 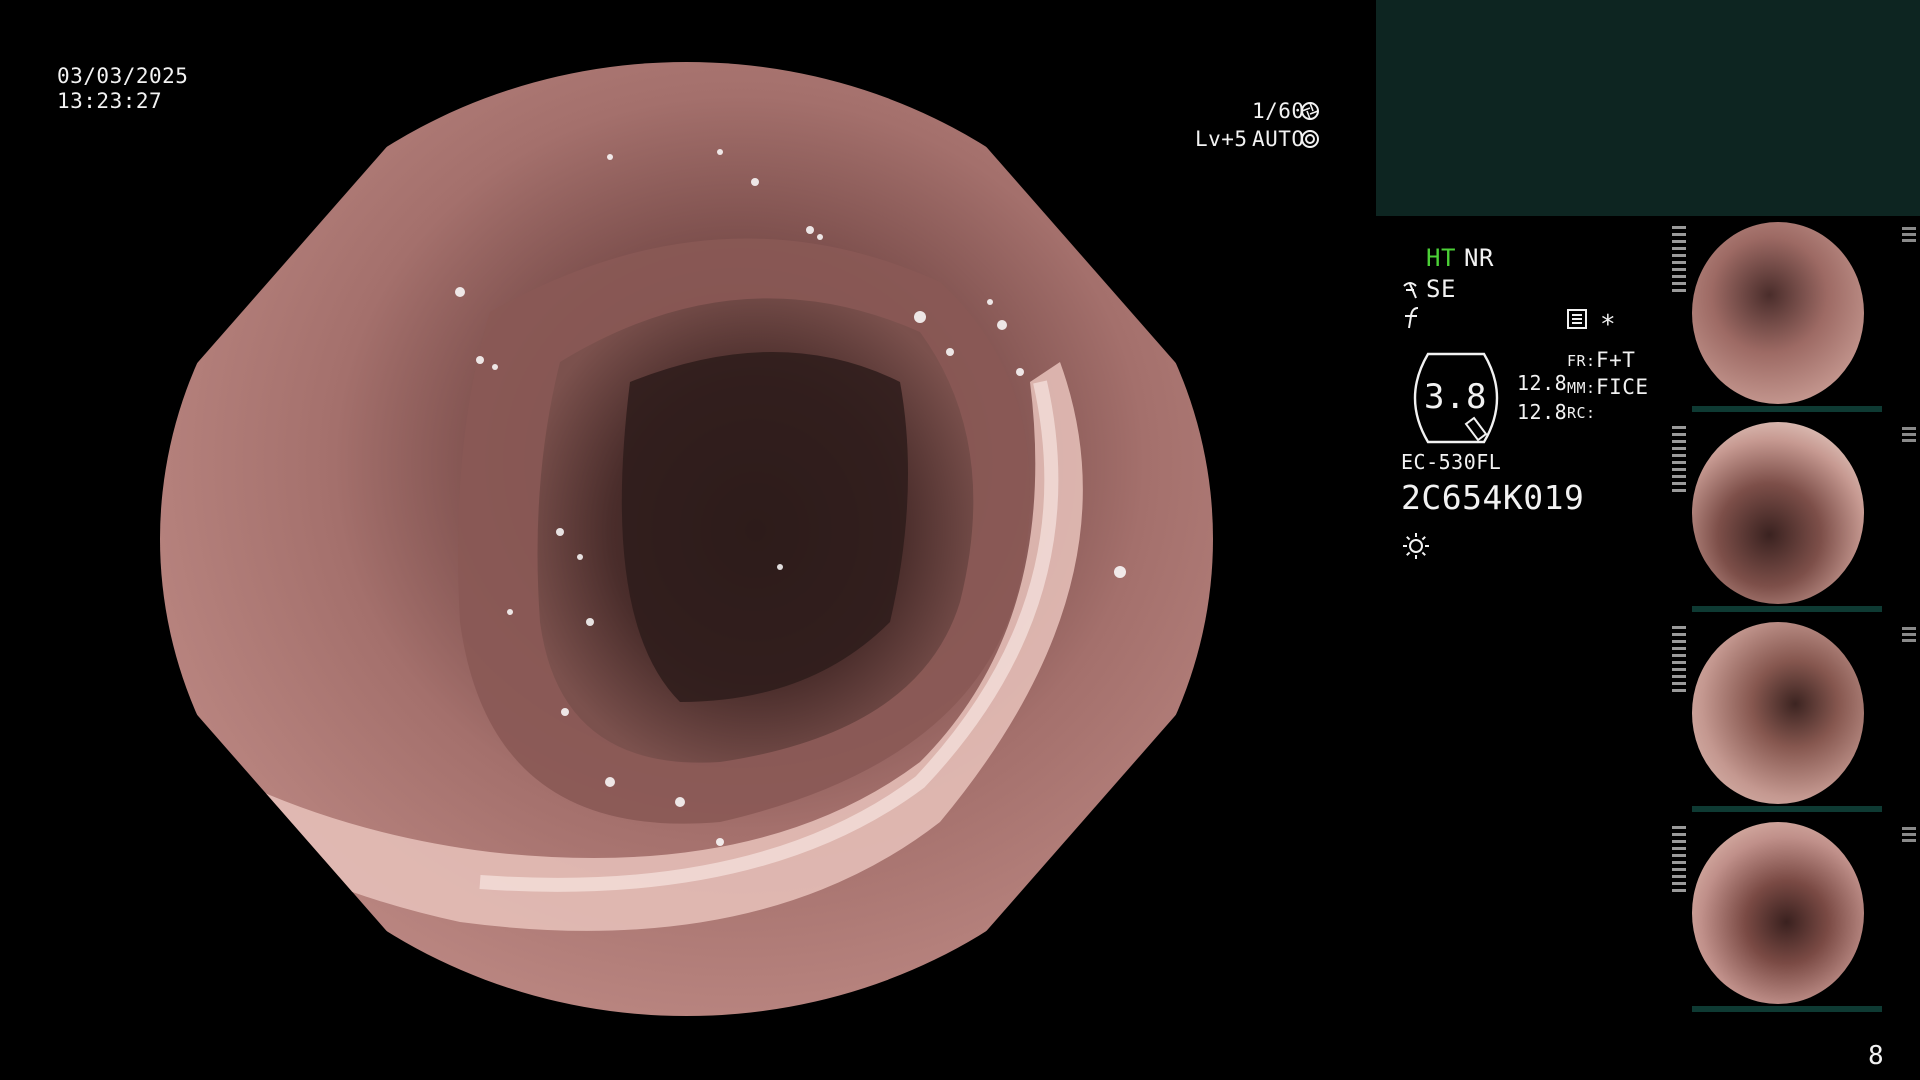 What do you see at coordinates (1221, 139) in the screenshot?
I see `exposure-level: Lv+5` at bounding box center [1221, 139].